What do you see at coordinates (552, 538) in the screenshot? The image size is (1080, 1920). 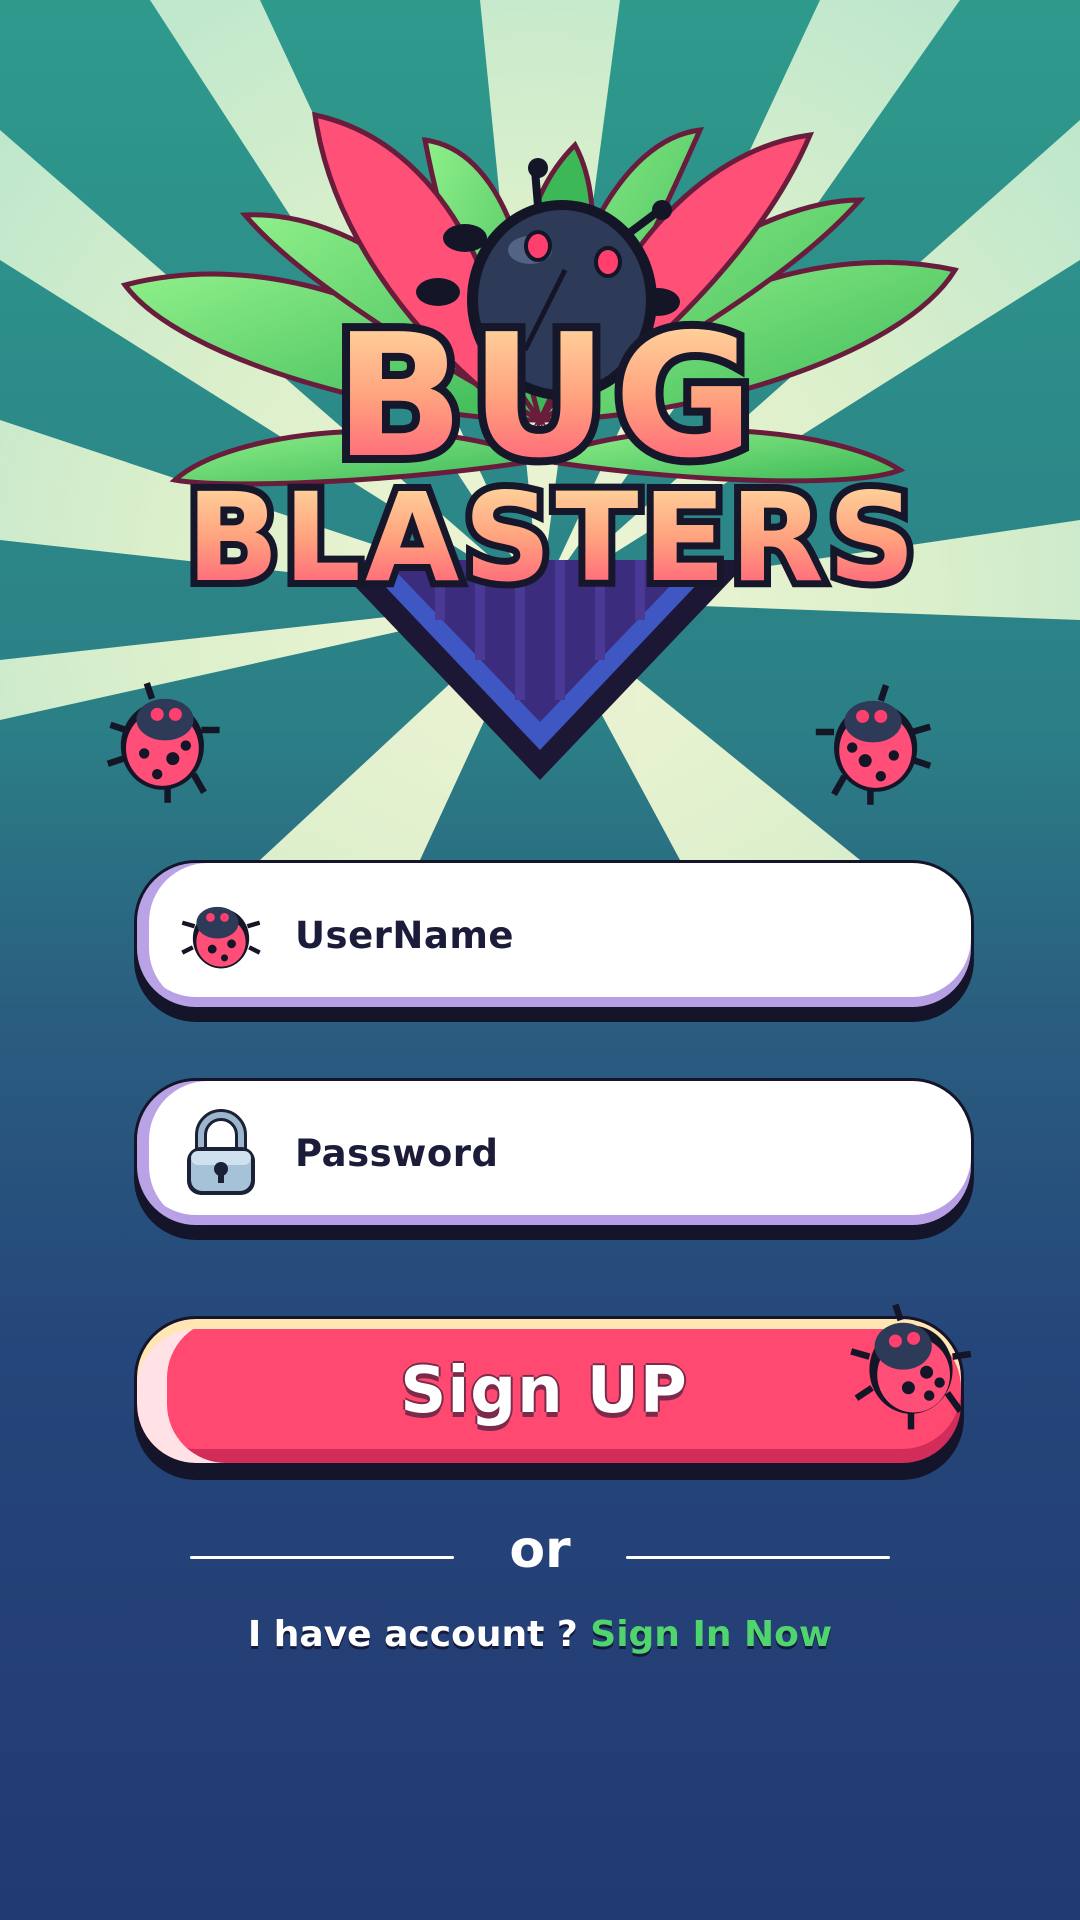 I see `title-line2: BLASTERS` at bounding box center [552, 538].